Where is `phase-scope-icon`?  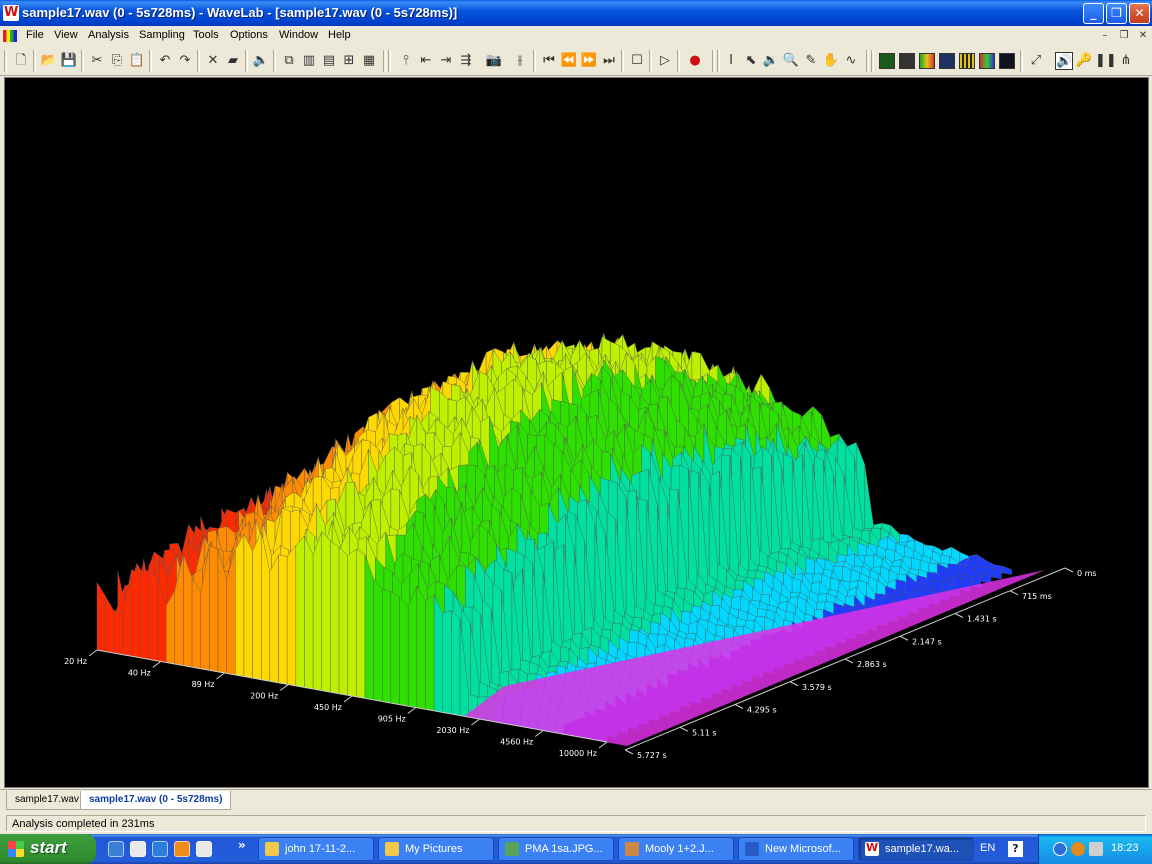 phase-scope-icon is located at coordinates (907, 61).